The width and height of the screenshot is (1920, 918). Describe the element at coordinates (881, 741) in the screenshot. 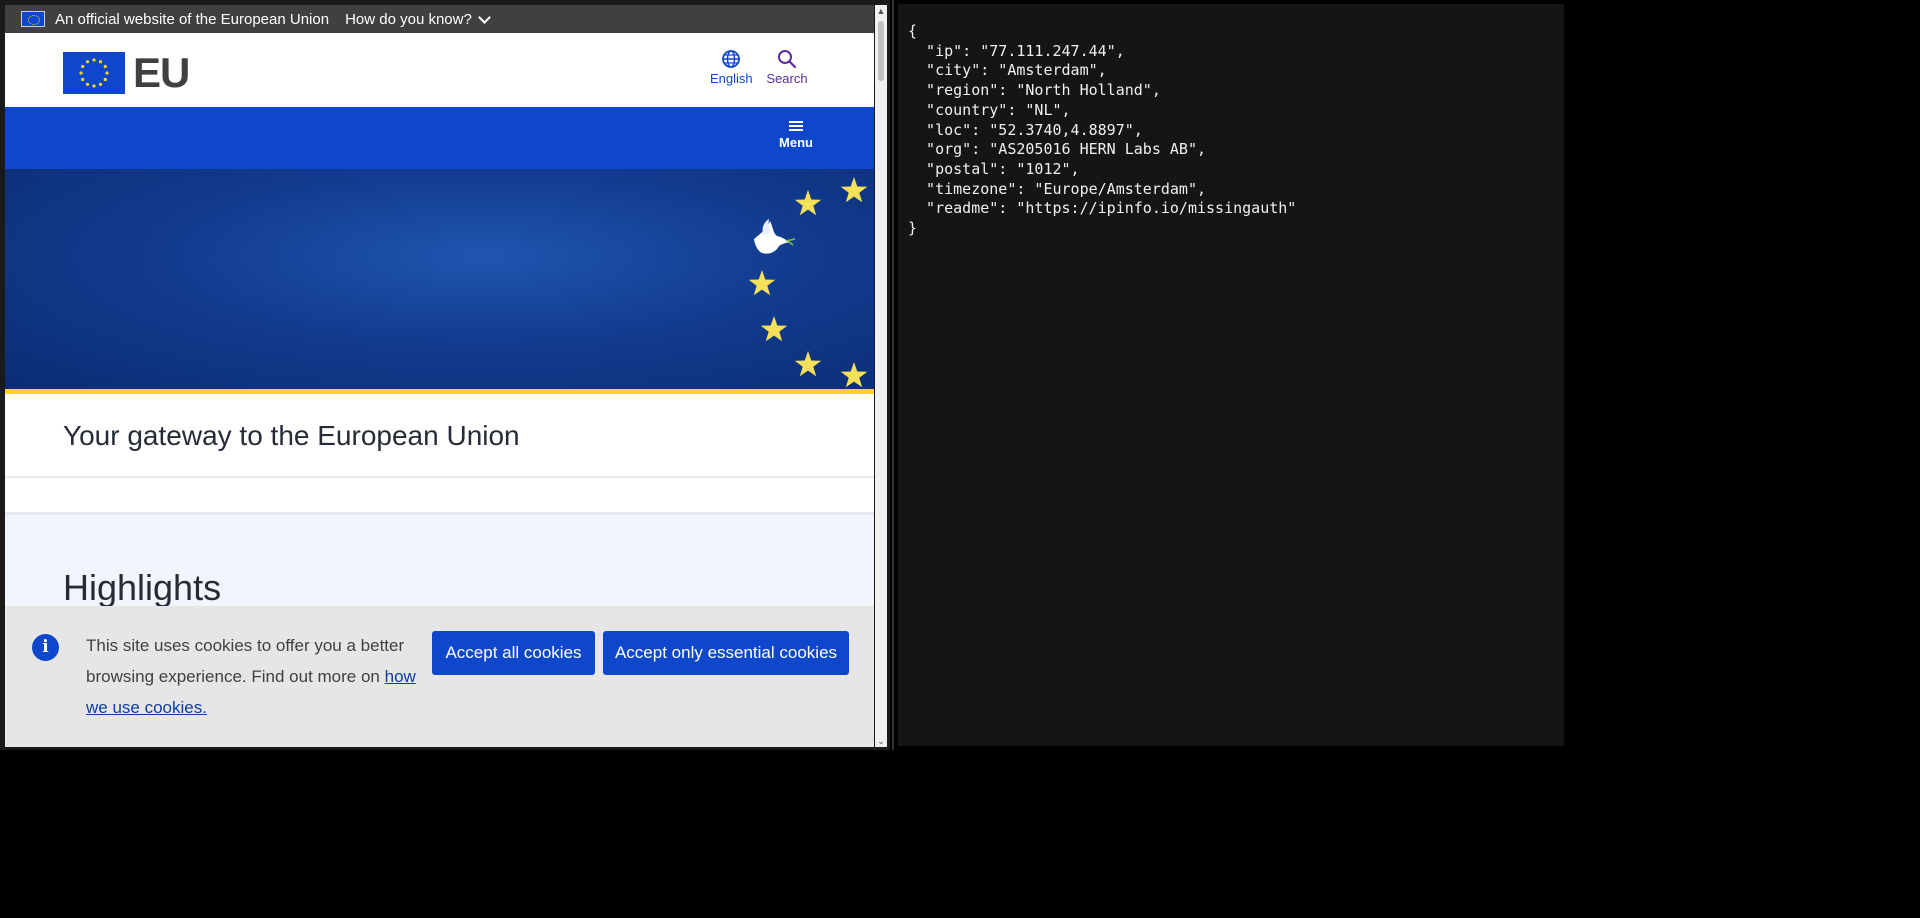

I see `scroll-down-arrow-icon: ⌄` at that location.